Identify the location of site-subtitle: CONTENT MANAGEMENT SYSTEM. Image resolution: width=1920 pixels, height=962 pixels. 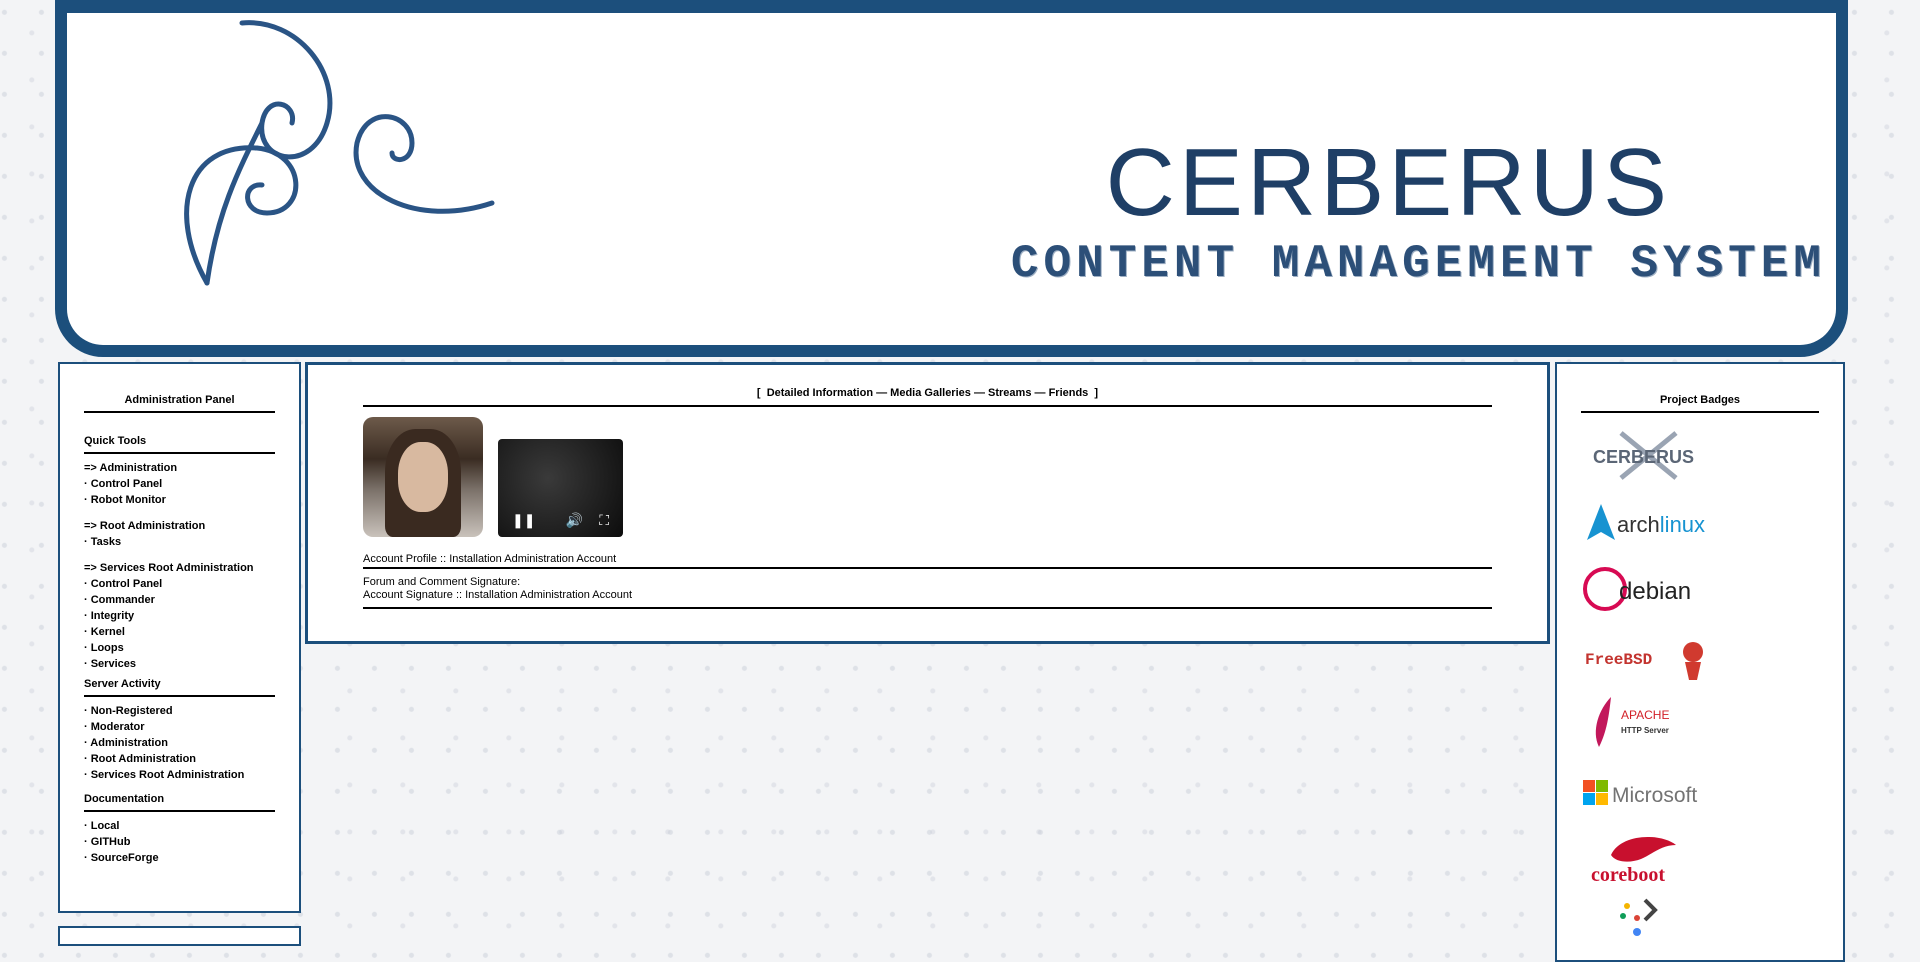
(1418, 264).